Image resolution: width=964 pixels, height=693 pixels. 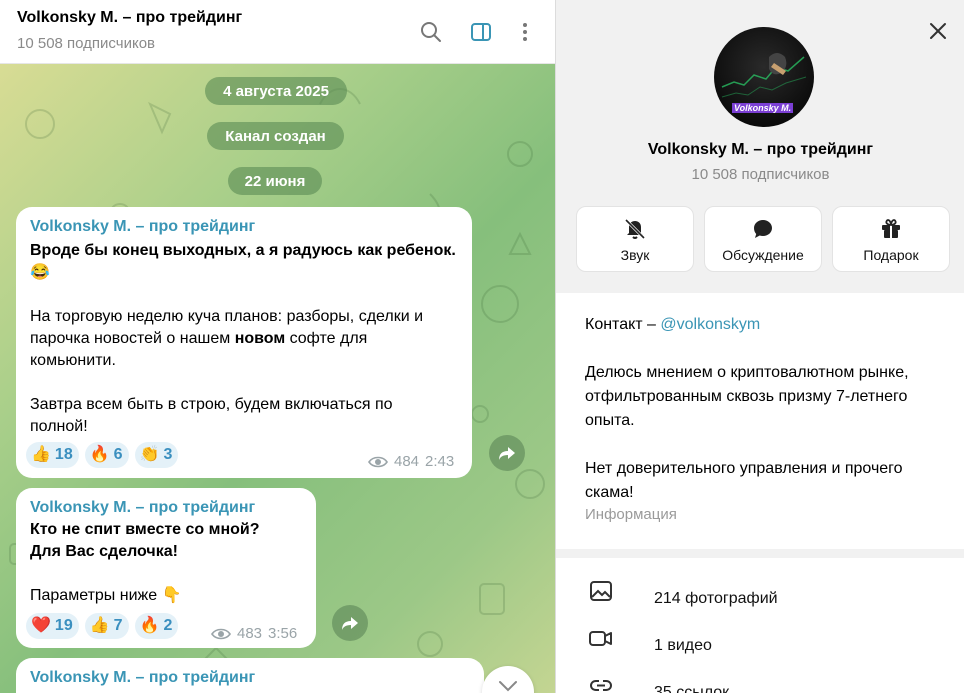 What do you see at coordinates (631, 514) in the screenshot?
I see `info-caption: Информация` at bounding box center [631, 514].